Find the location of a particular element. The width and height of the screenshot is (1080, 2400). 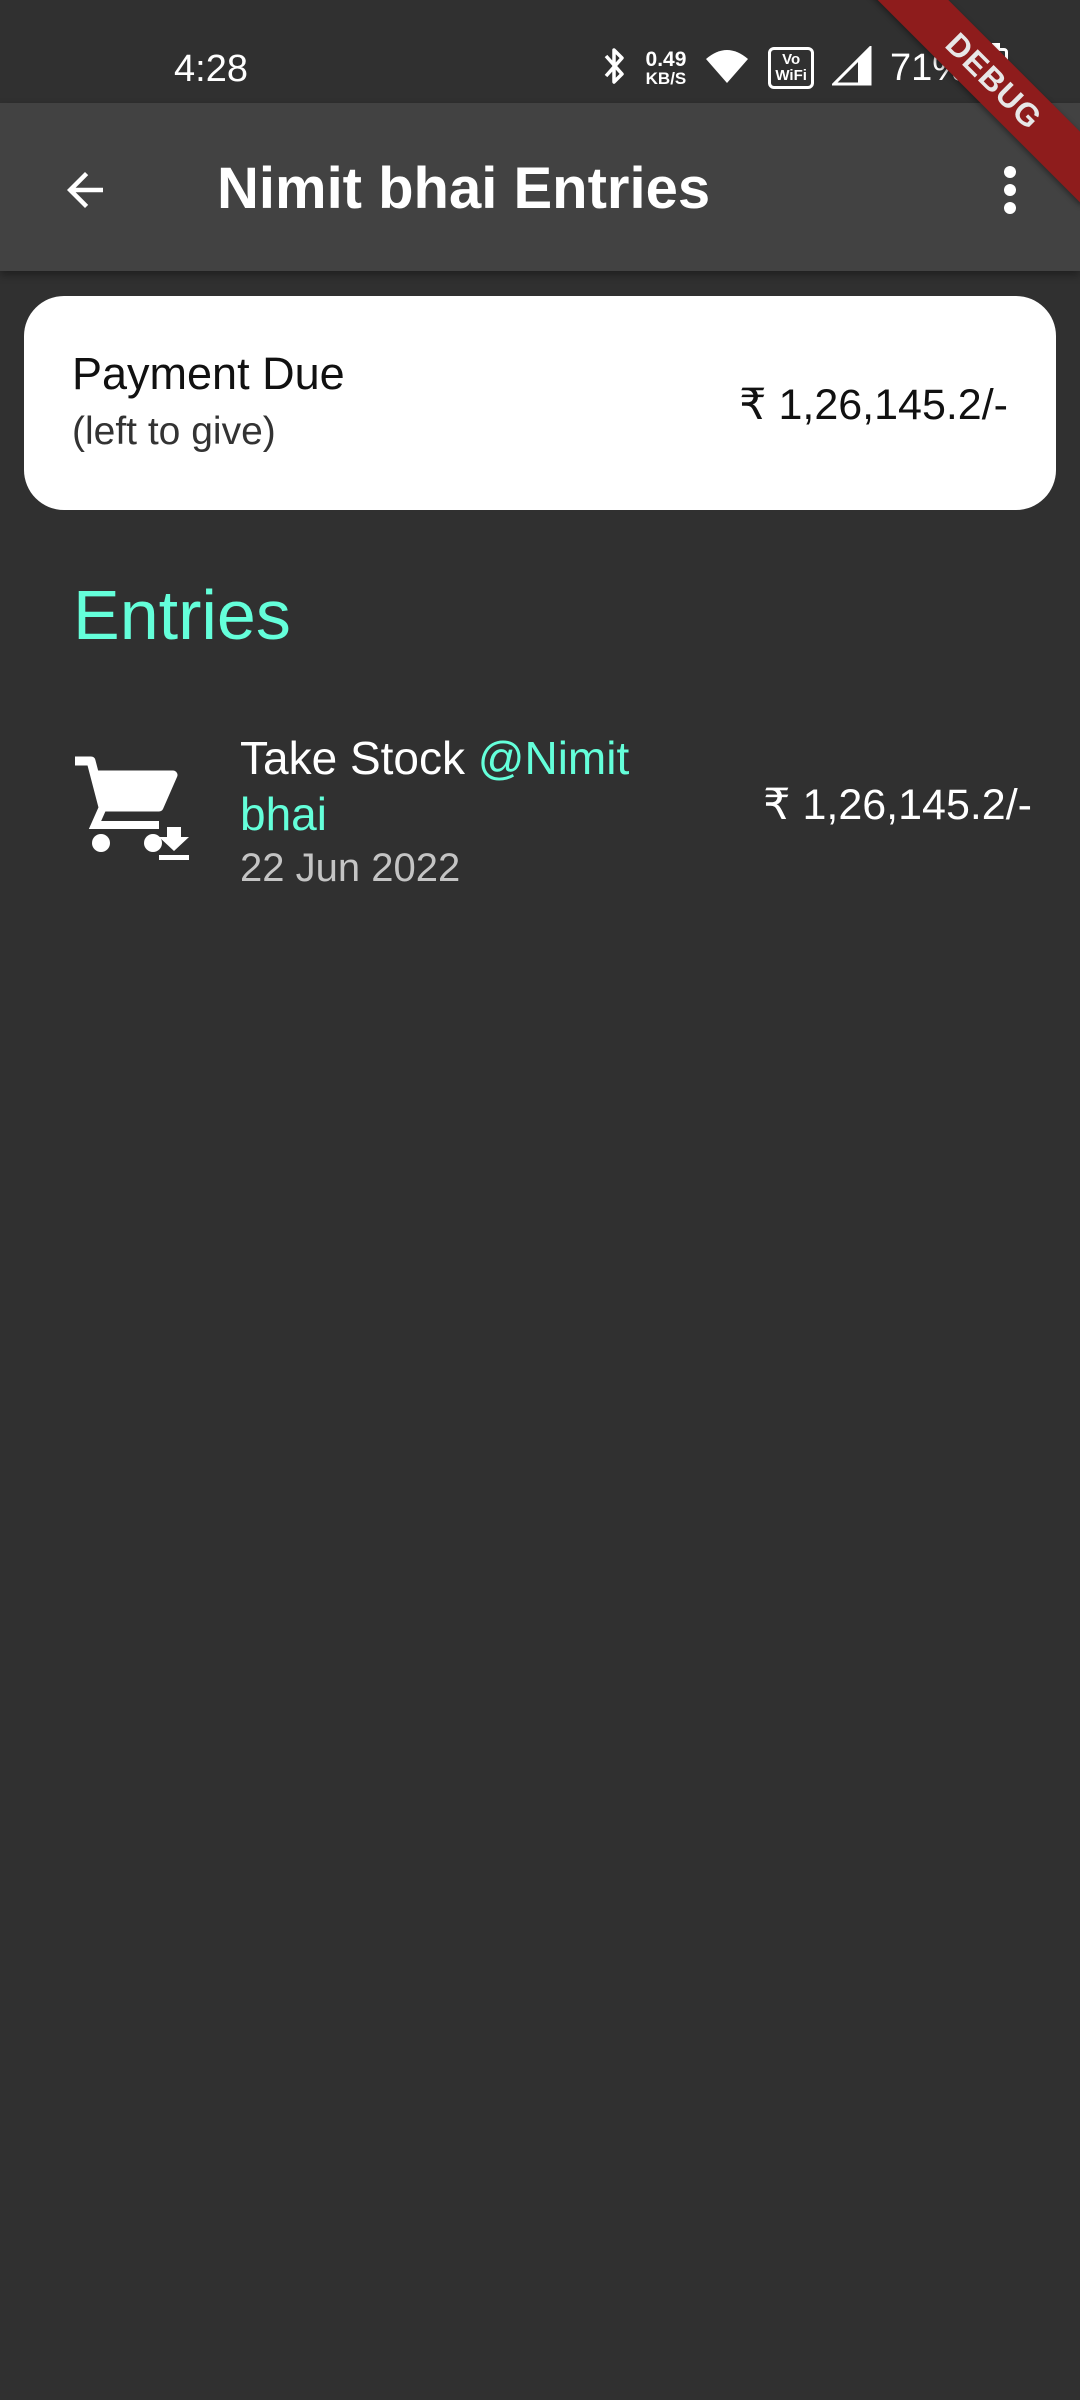

payment-due-subtitle: (left to give) is located at coordinates (174, 431).